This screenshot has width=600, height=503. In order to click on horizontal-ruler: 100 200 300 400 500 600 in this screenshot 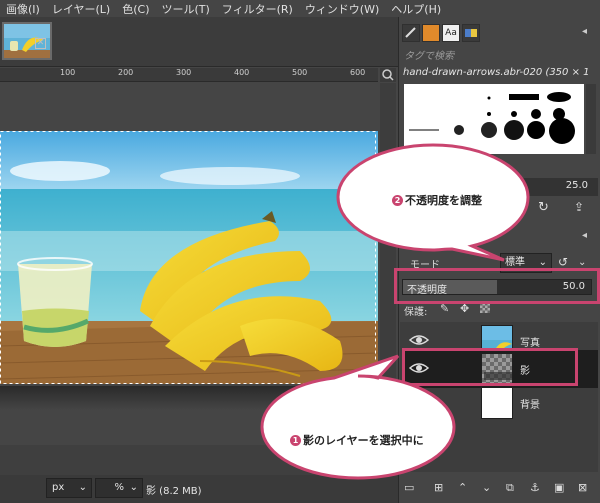, I will do `click(189, 75)`.